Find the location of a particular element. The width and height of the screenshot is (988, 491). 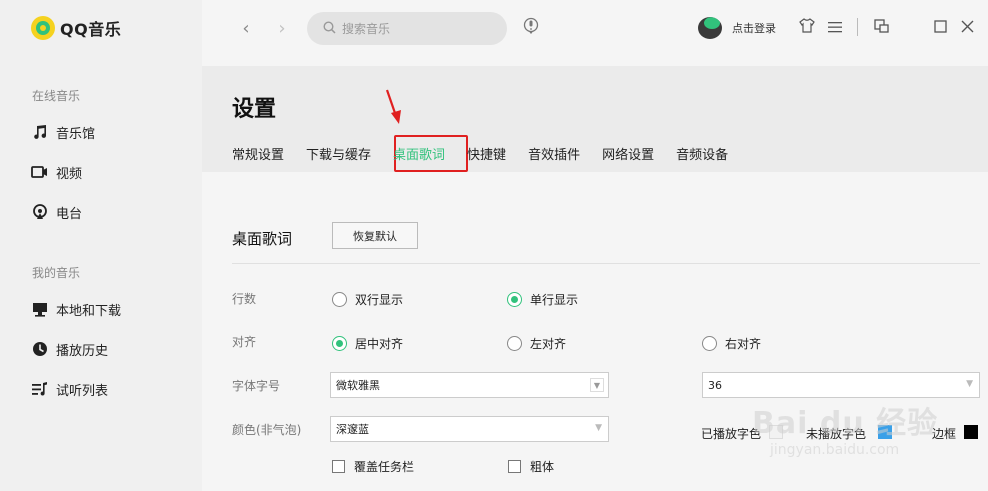

tab-sound-plugins: 音效插件 is located at coordinates (554, 153).